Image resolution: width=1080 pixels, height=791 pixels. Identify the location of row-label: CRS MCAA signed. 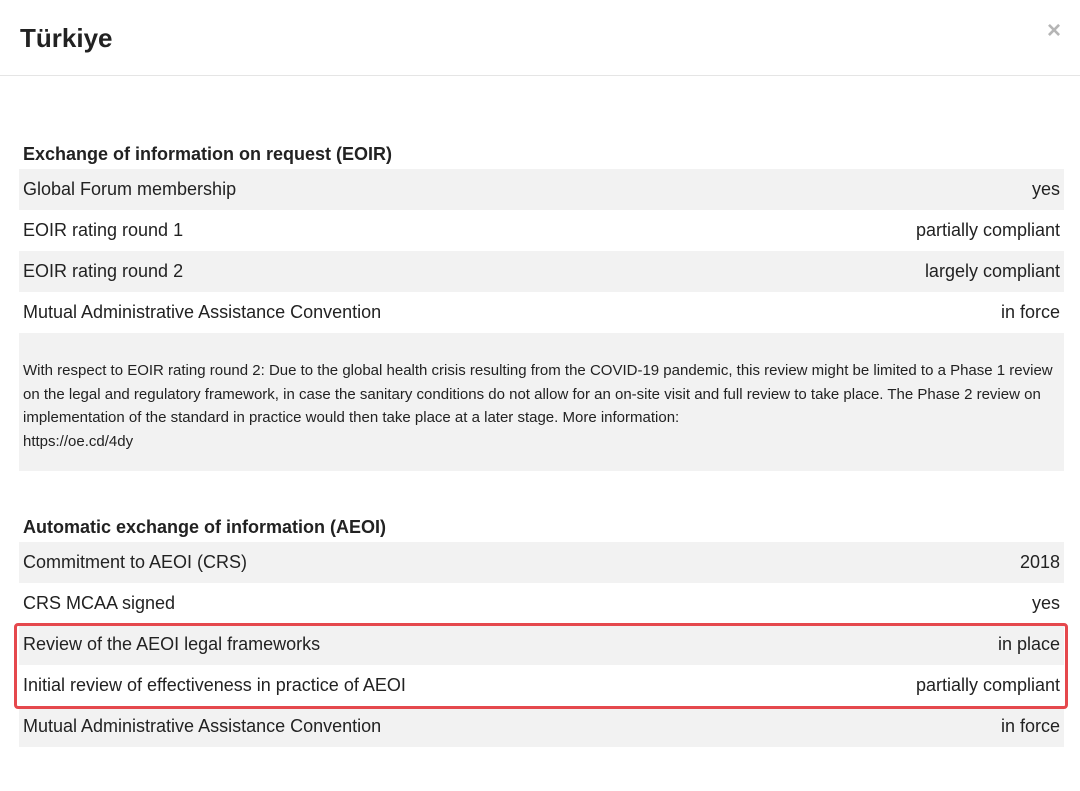
(99, 603).